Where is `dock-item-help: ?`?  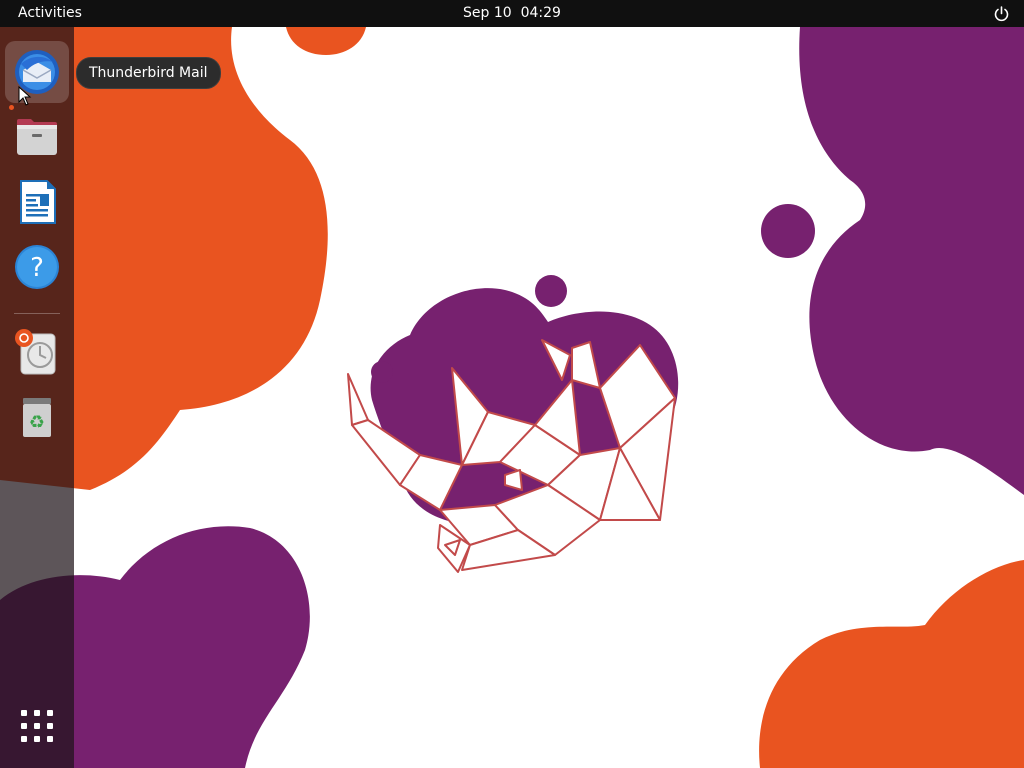
dock-item-help: ? is located at coordinates (37, 267).